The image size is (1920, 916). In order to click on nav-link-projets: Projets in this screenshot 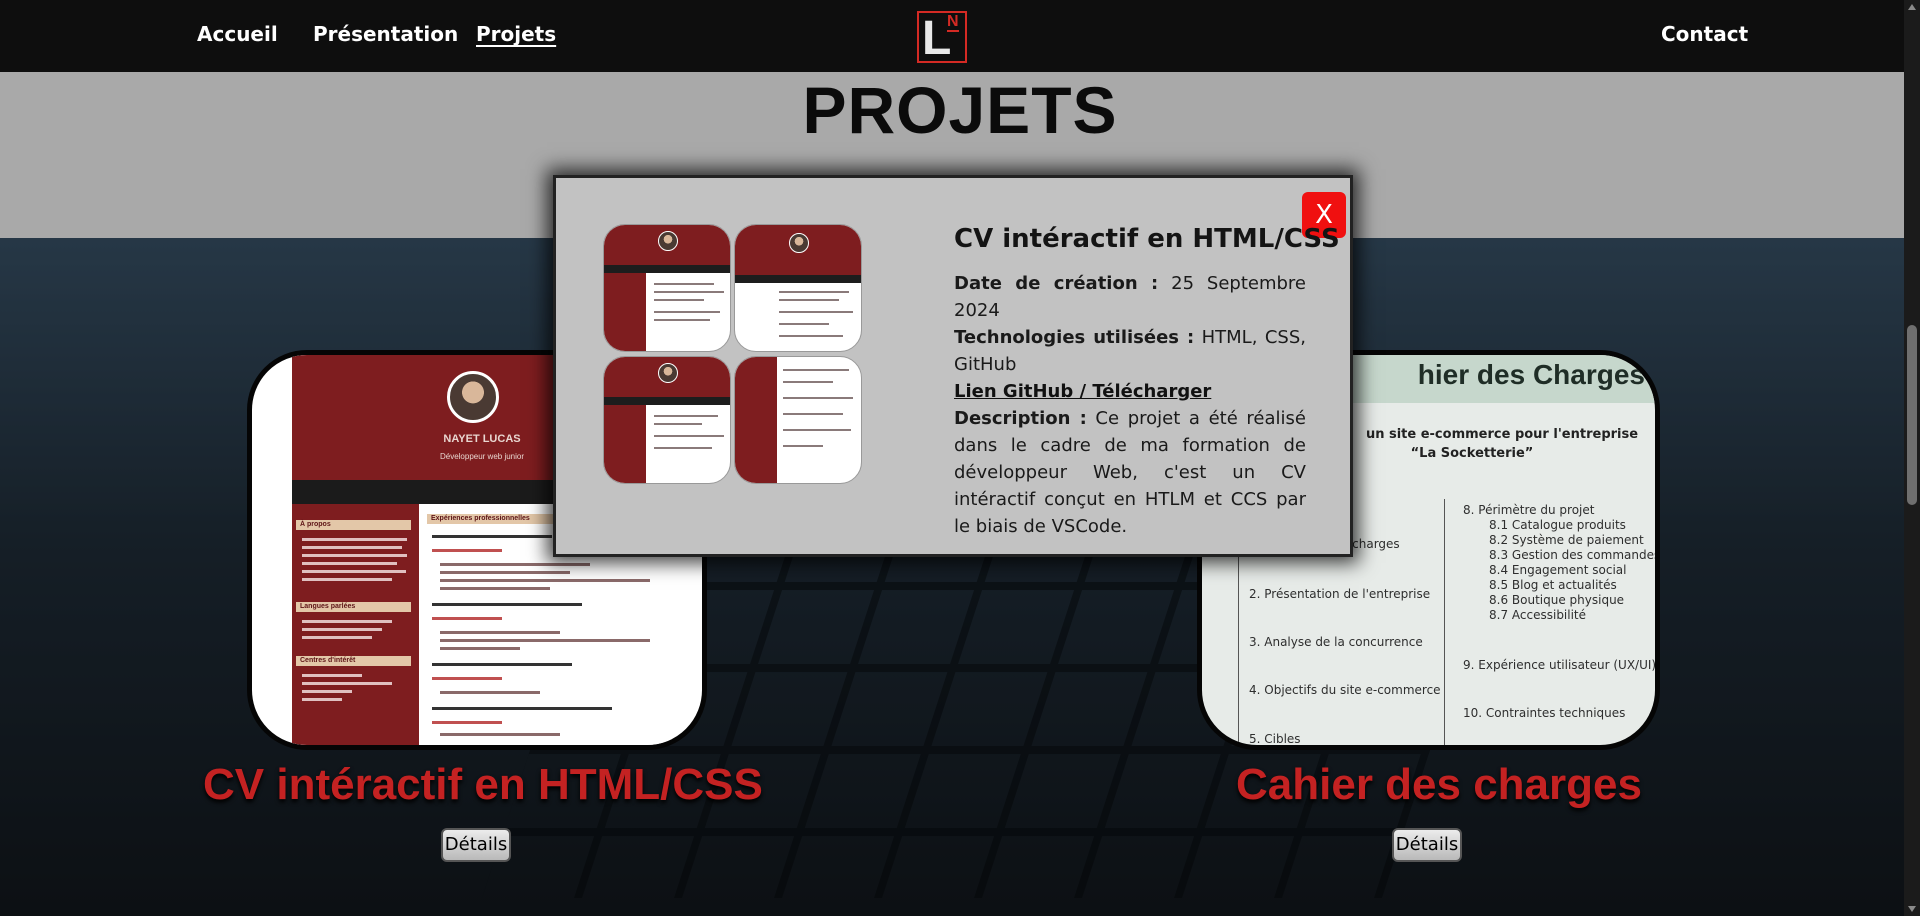, I will do `click(516, 34)`.